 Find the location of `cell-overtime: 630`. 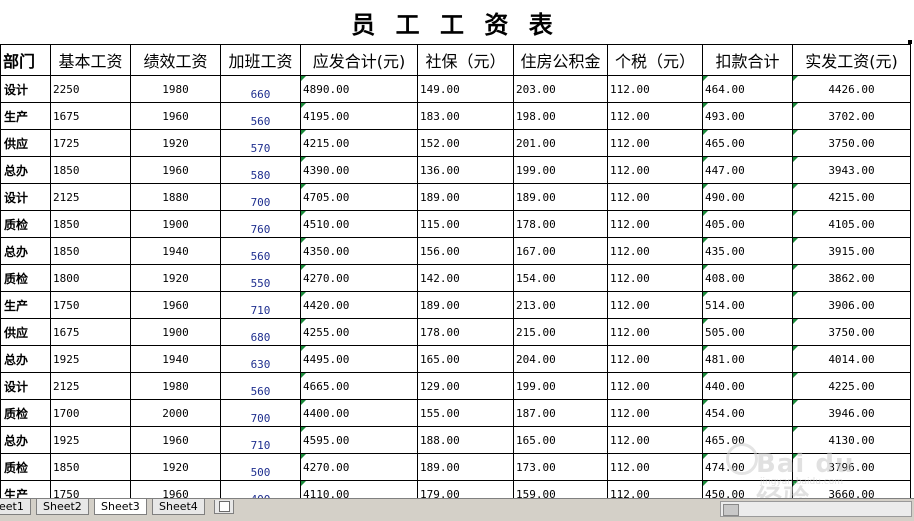

cell-overtime: 630 is located at coordinates (260, 359).